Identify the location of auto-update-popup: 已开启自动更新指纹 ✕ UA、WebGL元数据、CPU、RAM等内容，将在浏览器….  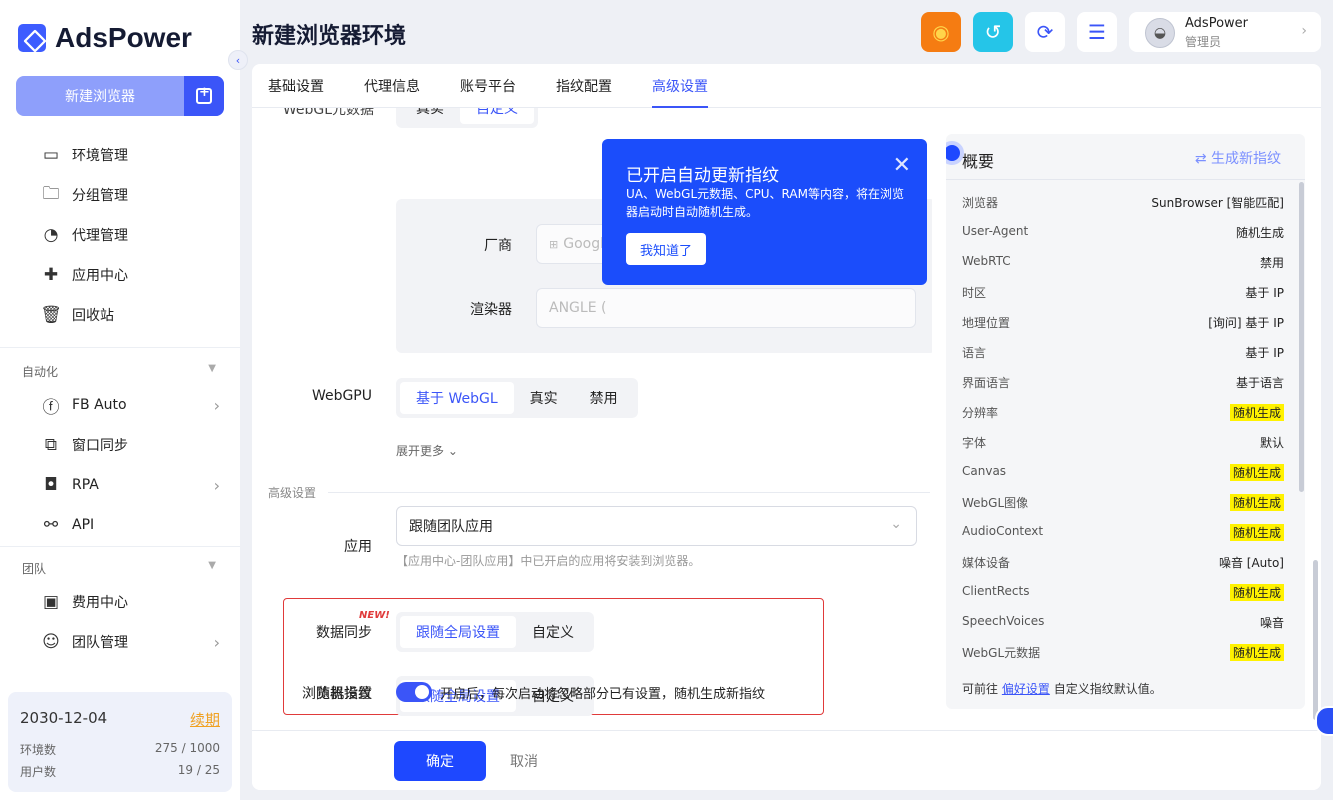
(764, 212).